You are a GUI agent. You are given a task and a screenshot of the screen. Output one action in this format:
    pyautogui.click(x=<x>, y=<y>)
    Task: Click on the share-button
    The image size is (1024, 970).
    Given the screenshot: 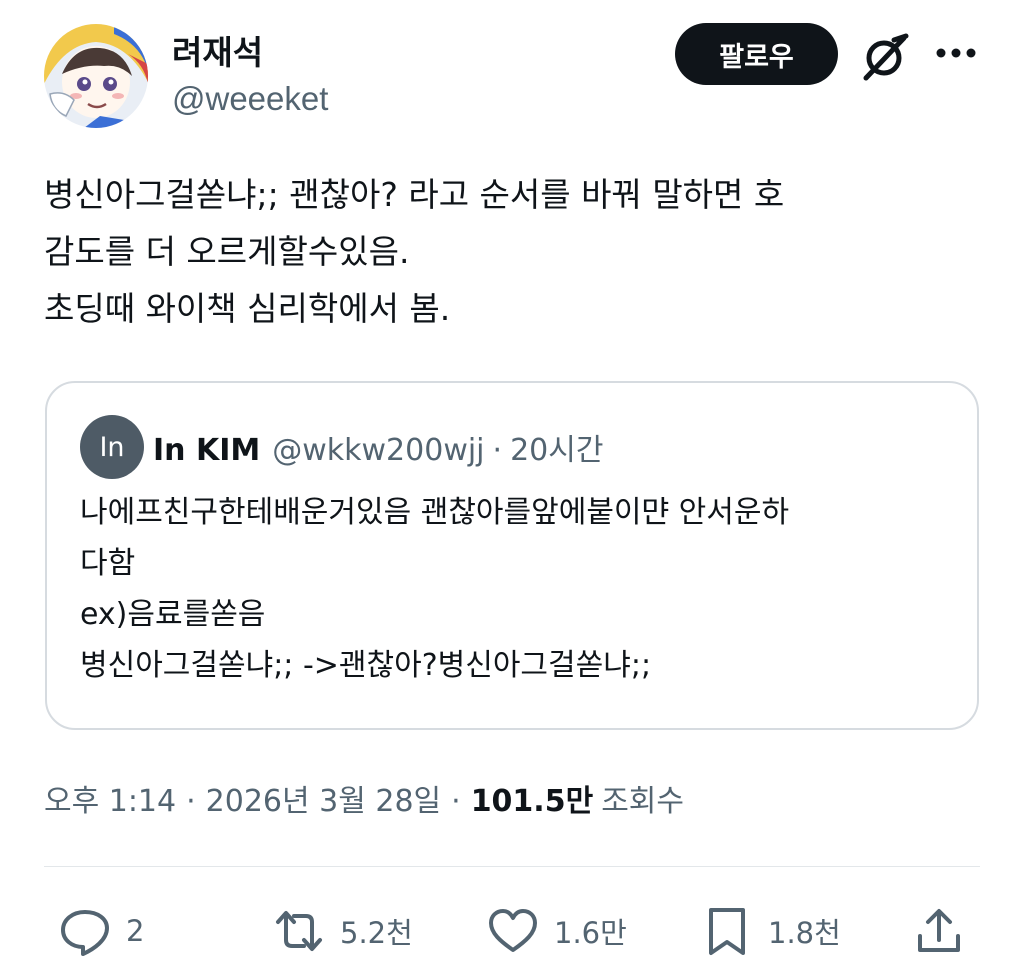 What is the action you would take?
    pyautogui.click(x=939, y=931)
    